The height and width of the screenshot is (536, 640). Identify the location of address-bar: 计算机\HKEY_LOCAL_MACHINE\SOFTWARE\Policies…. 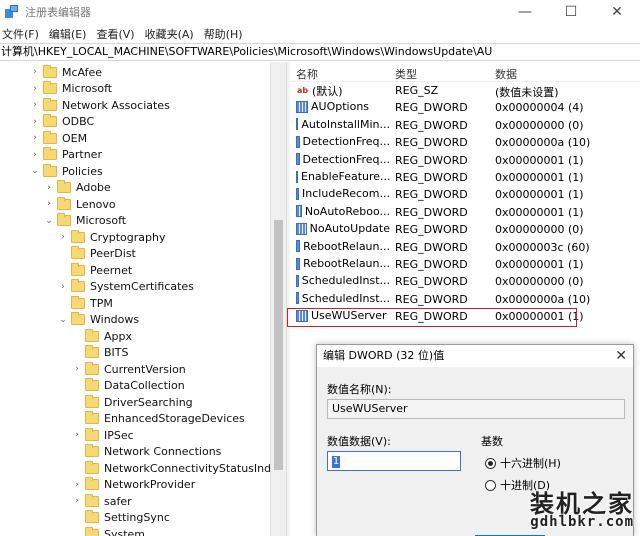
(320, 52).